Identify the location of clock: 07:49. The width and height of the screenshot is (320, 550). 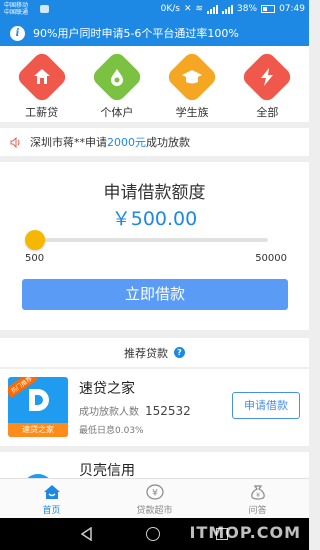
(292, 9).